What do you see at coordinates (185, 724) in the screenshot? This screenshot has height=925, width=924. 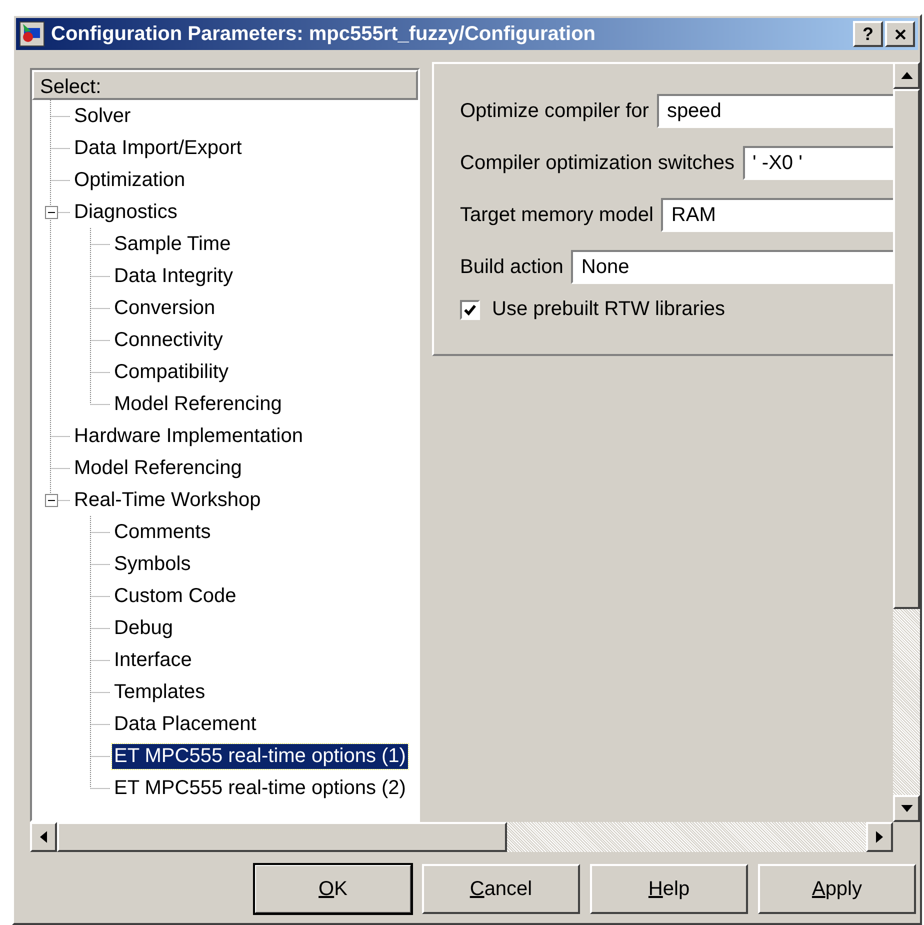 I see `tree-item: Data Placement` at bounding box center [185, 724].